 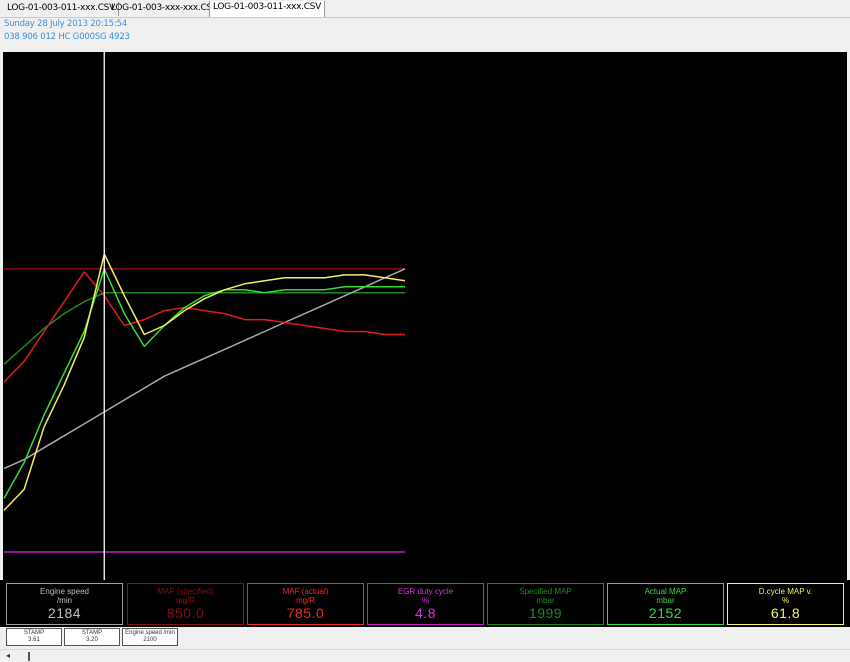 I want to click on gauge-specified-map: Specified MAP mbar 1999, so click(x=545, y=604).